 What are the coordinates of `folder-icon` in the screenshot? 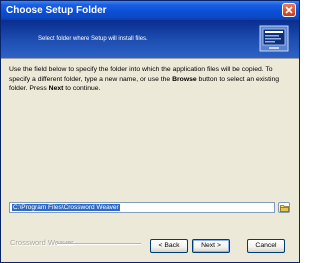 It's located at (284, 208).